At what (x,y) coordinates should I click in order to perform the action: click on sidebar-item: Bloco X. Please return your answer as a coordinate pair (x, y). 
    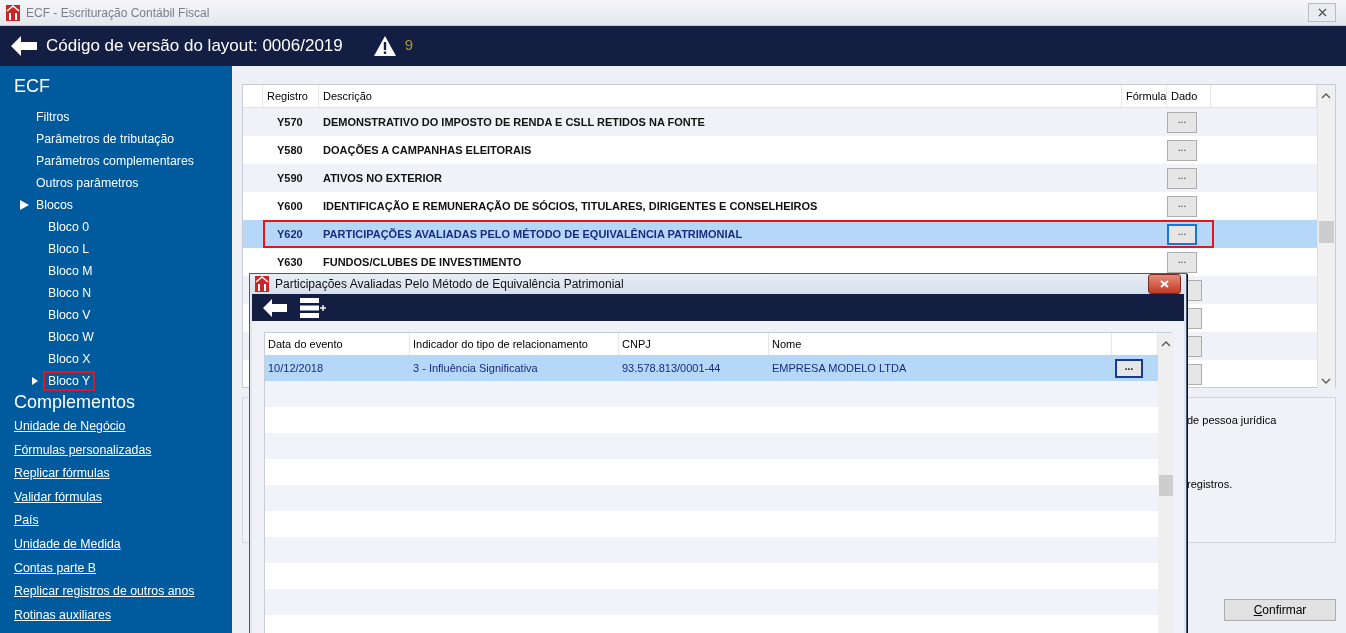
    Looking at the image, I should click on (69, 359).